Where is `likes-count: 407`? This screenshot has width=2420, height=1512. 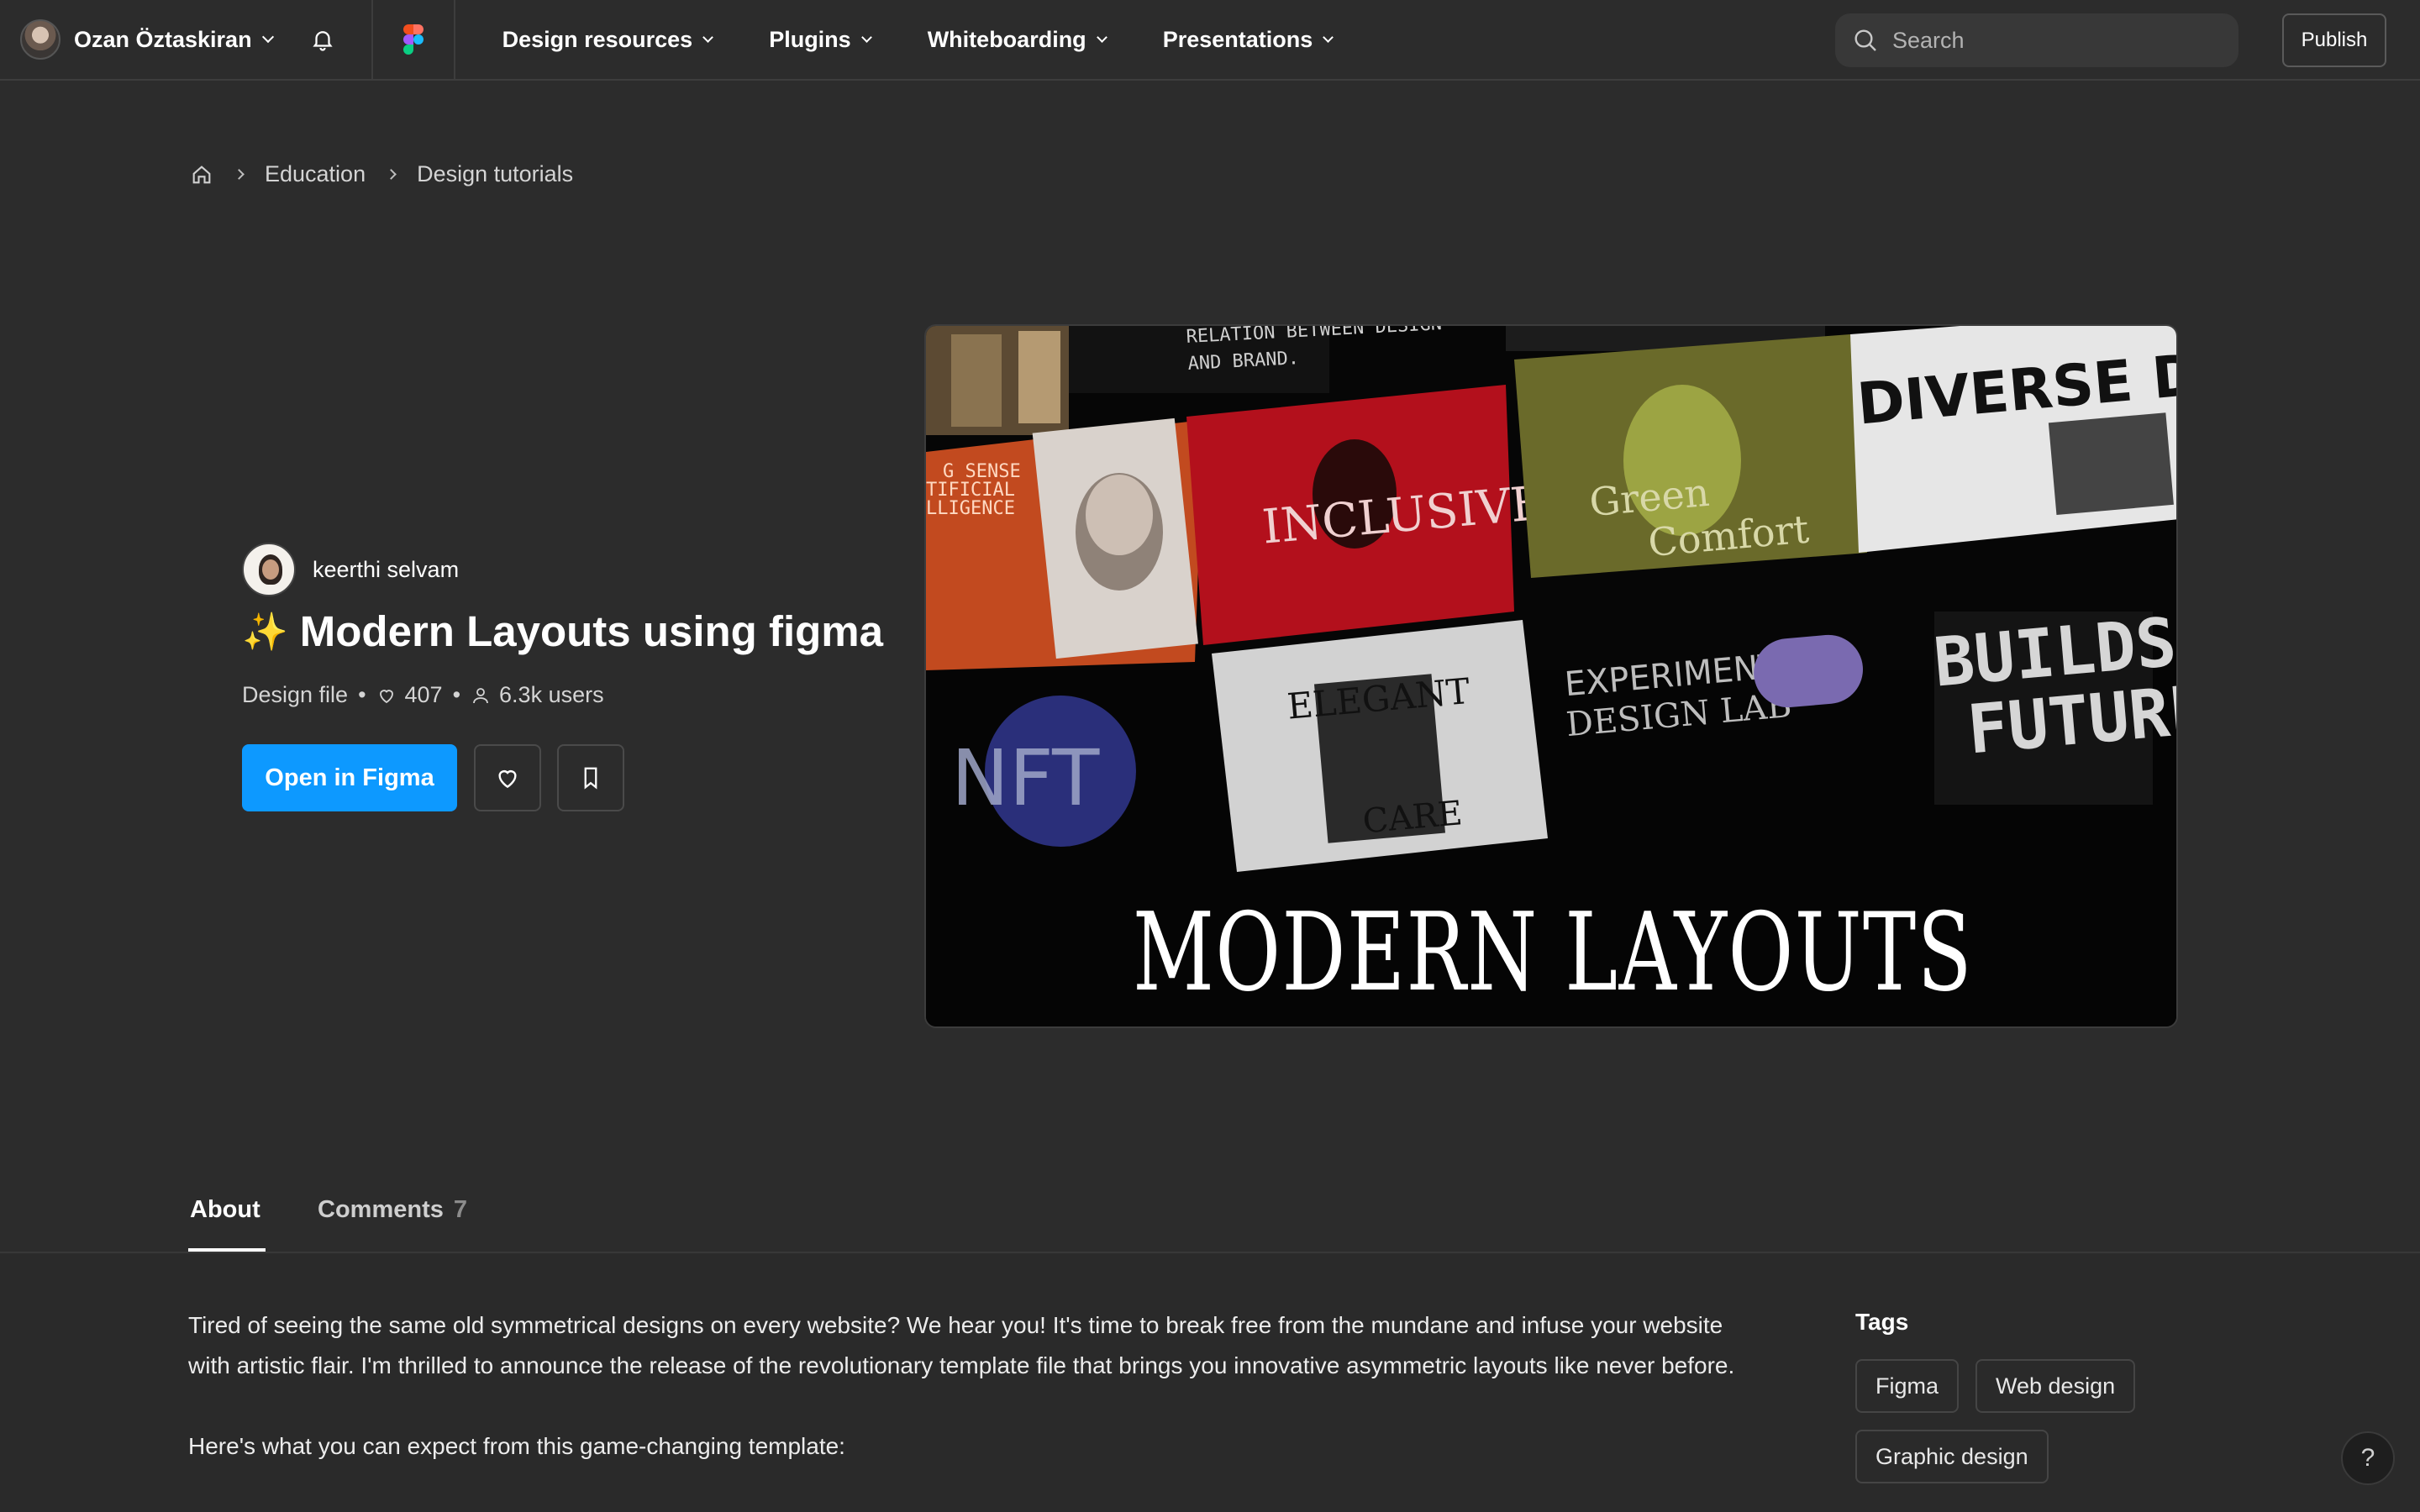 likes-count: 407 is located at coordinates (423, 694).